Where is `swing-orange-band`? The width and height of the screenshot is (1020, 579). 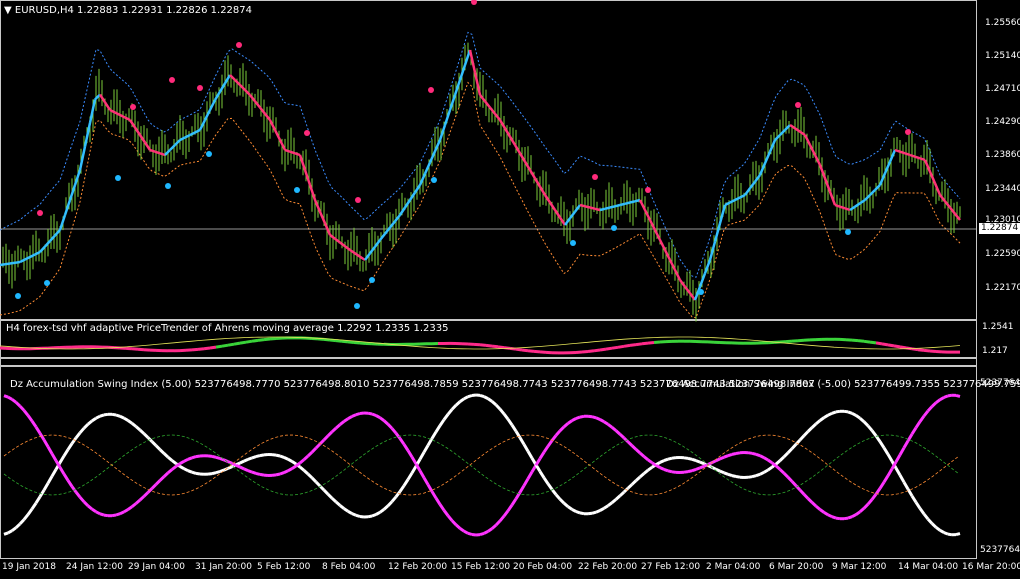 swing-orange-band is located at coordinates (481, 465).